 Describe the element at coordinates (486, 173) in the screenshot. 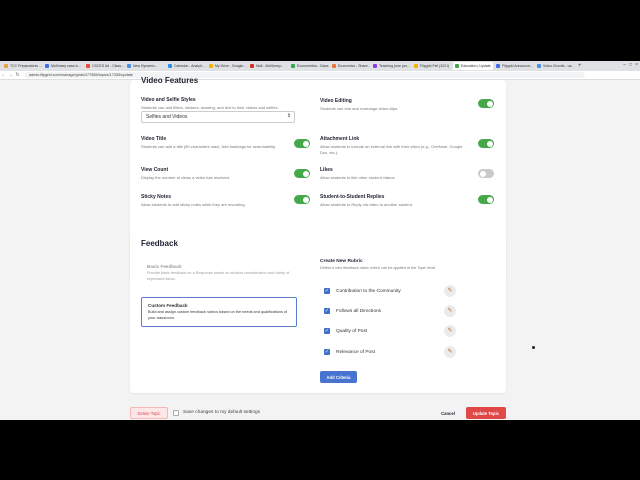

I see `likes-toggle` at that location.